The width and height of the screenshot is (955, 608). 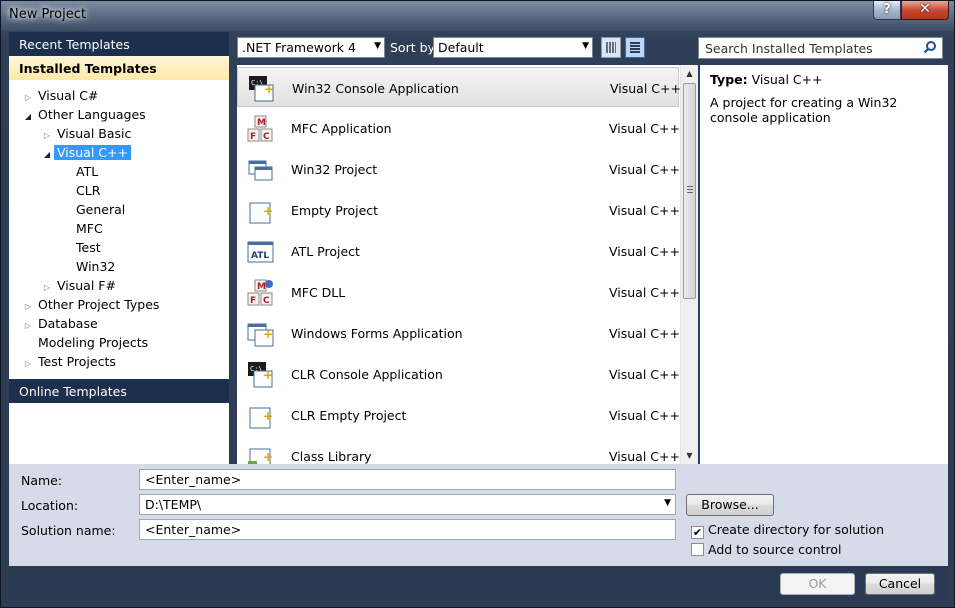 I want to click on template-name: Win32 Project, so click(x=334, y=169).